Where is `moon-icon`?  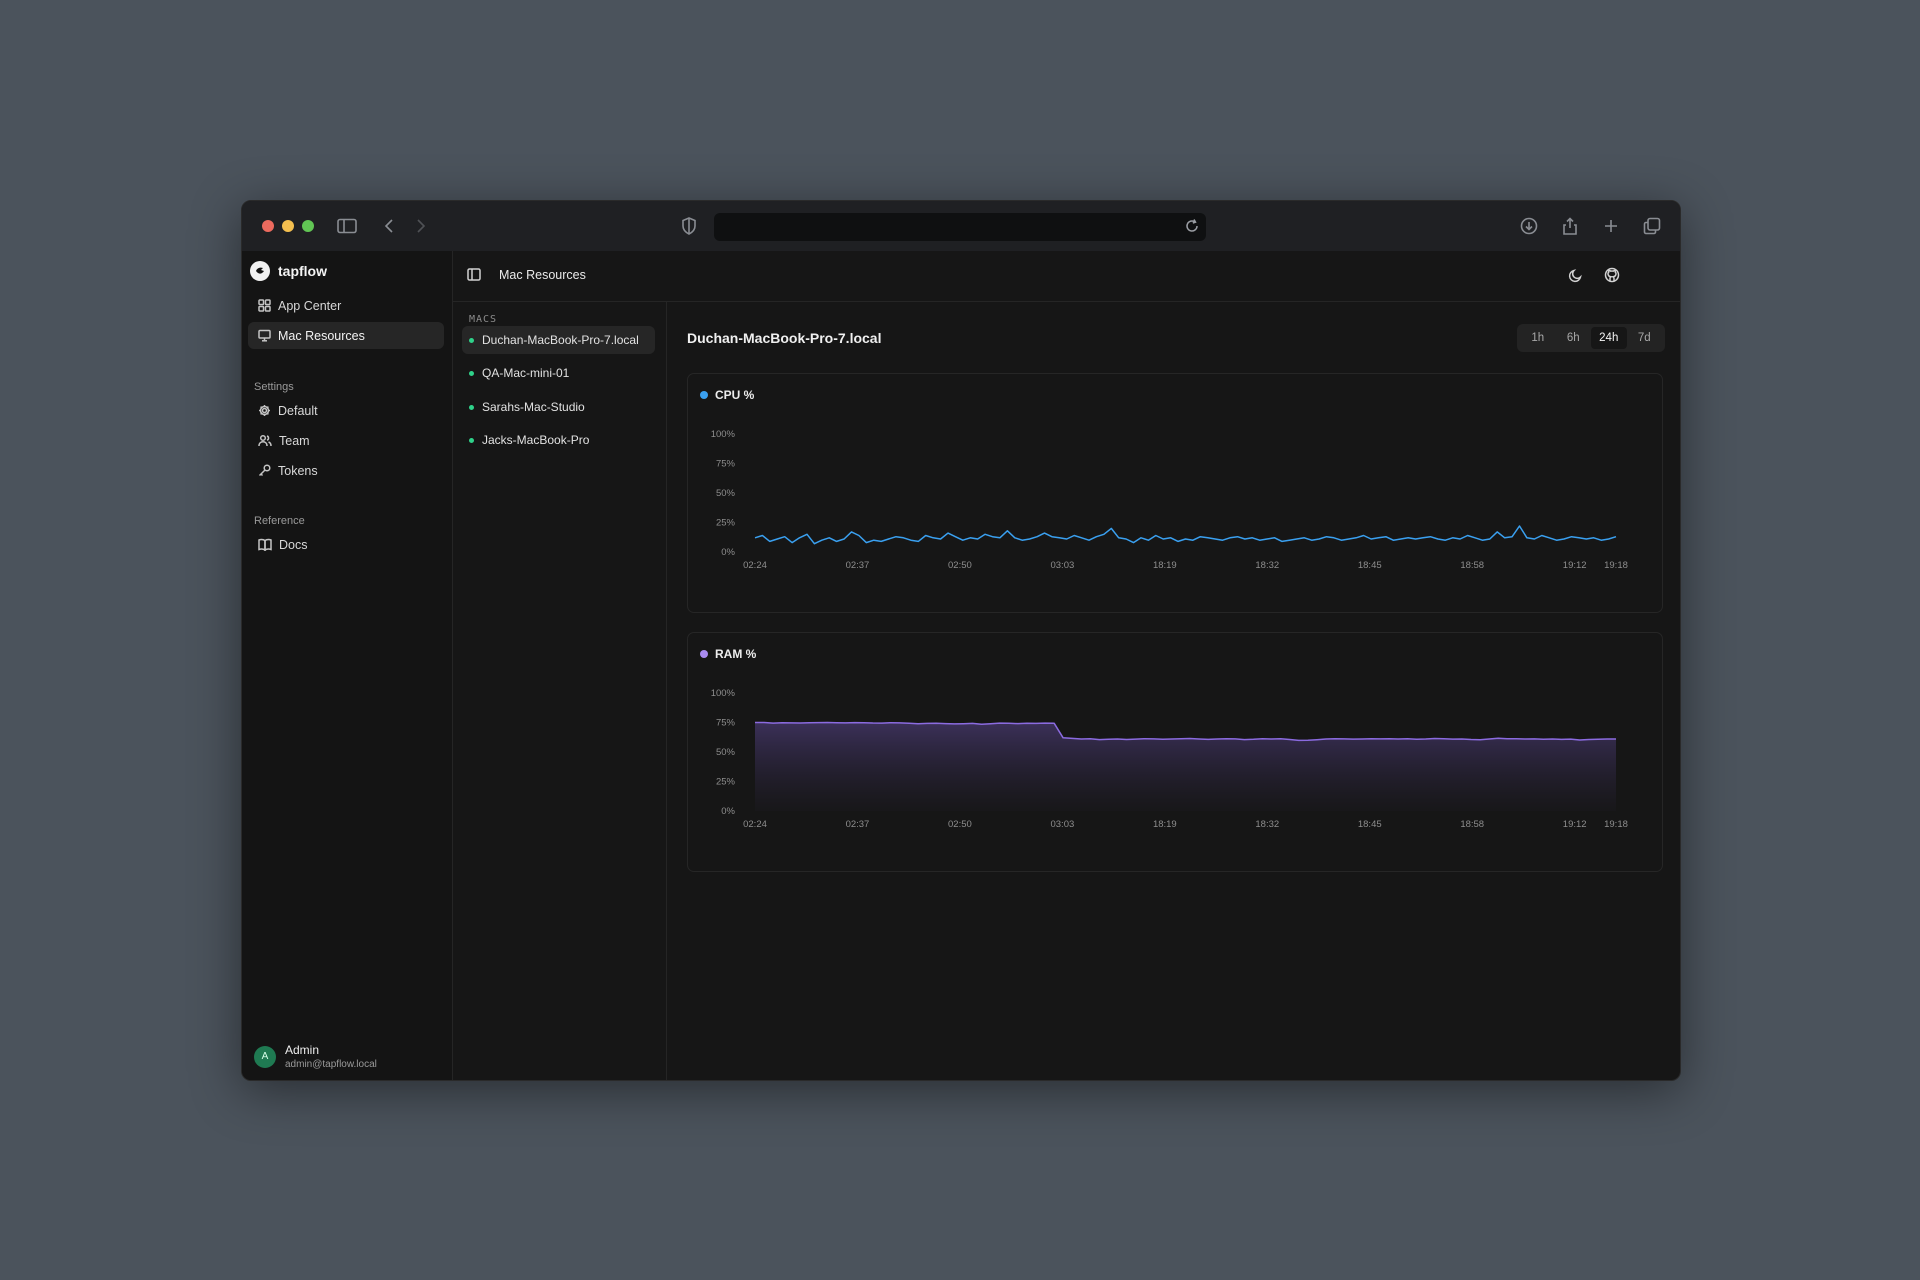 moon-icon is located at coordinates (1576, 277).